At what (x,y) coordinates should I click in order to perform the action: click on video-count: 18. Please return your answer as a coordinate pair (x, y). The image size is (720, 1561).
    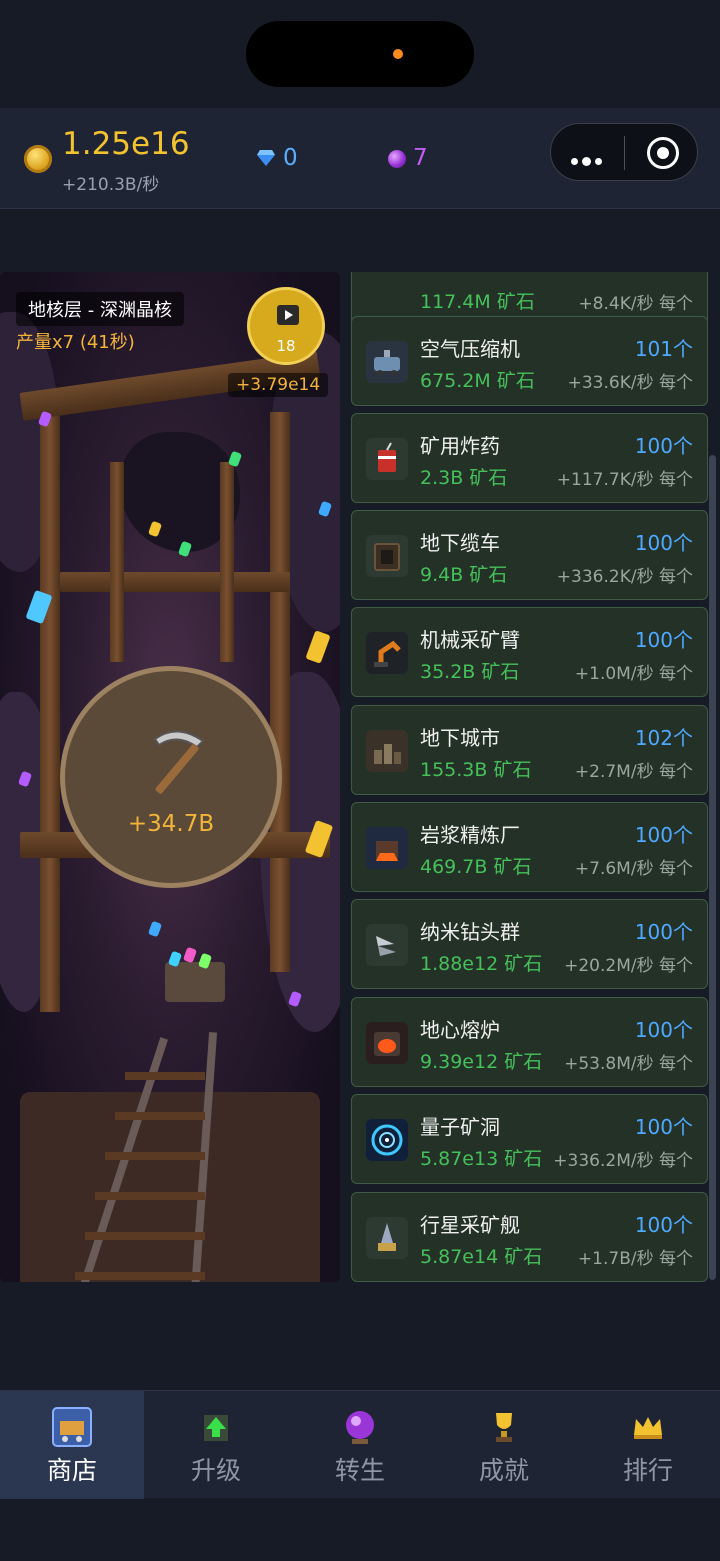
    Looking at the image, I should click on (286, 346).